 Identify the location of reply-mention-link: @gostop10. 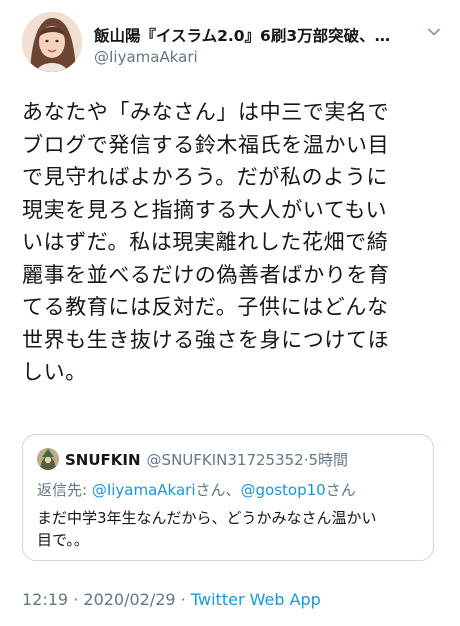
(283, 490).